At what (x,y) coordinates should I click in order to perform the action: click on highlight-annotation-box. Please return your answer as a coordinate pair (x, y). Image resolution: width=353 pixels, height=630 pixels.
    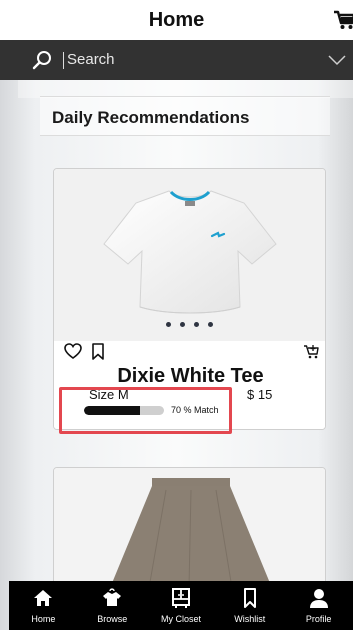
    Looking at the image, I should click on (145, 410).